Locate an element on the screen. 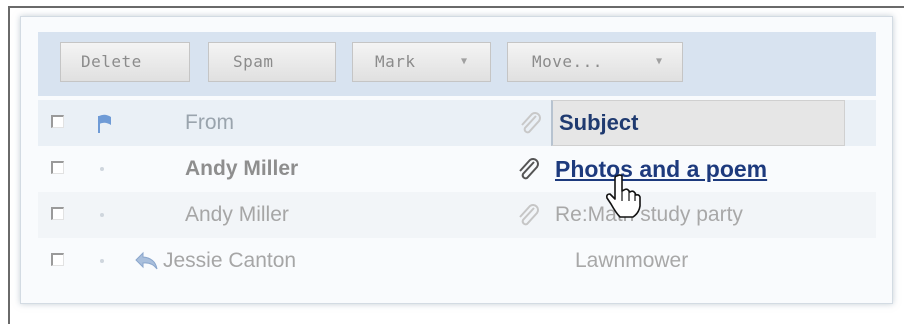  from-column-header: From is located at coordinates (209, 123).